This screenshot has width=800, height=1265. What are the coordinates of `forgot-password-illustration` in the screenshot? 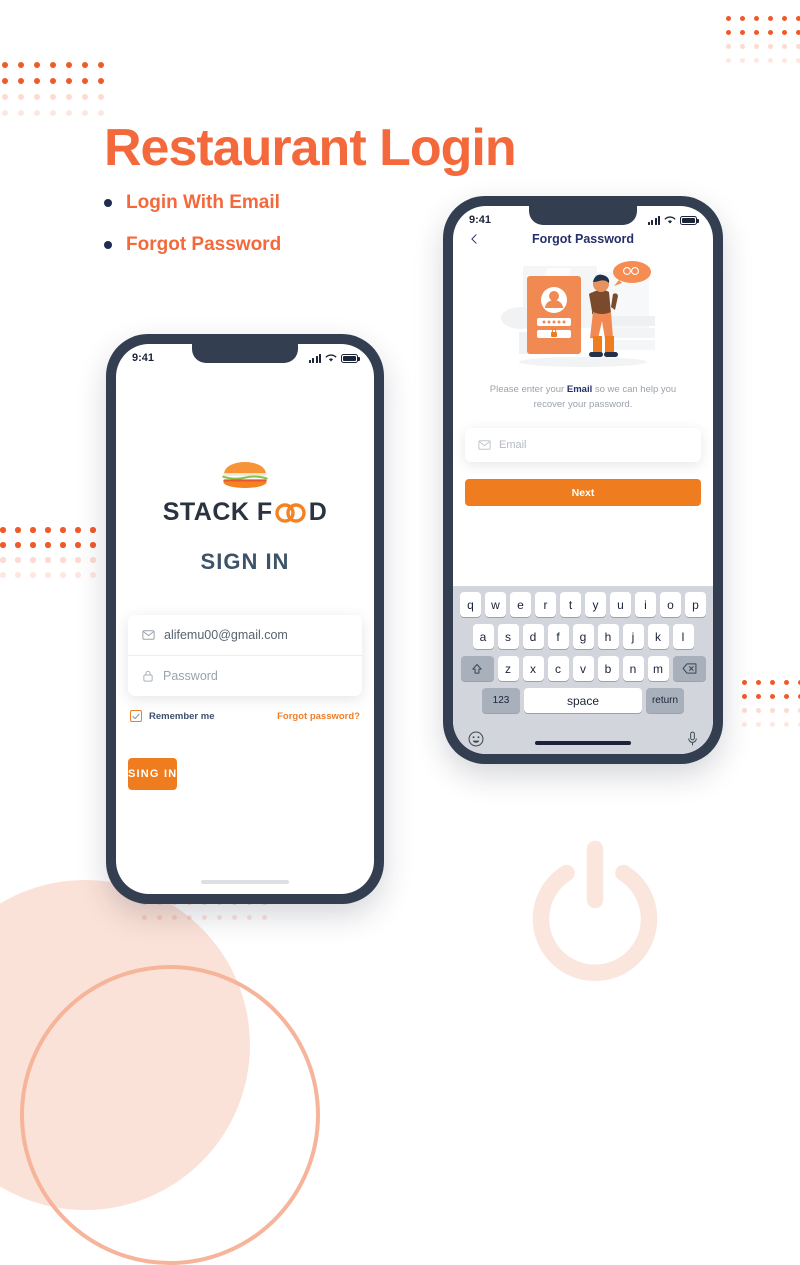 It's located at (578, 314).